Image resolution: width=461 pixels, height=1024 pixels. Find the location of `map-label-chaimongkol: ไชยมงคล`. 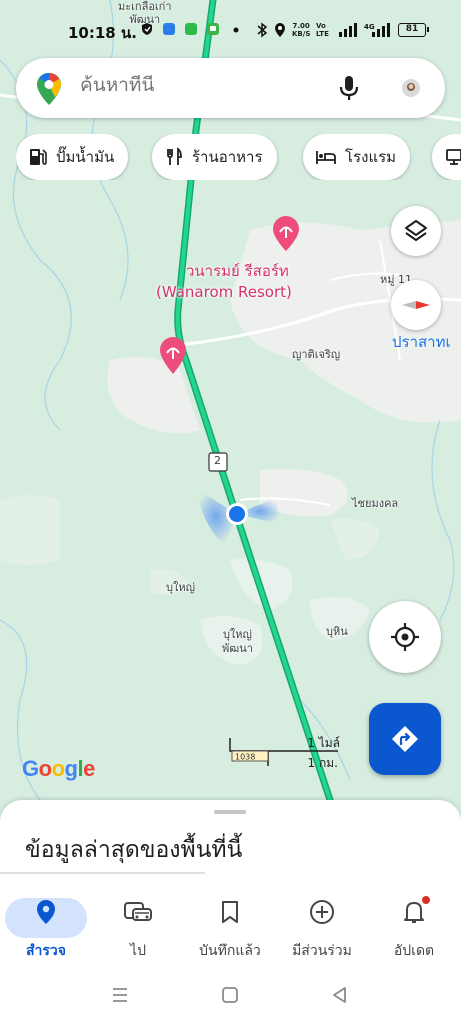

map-label-chaimongkol: ไชยมงคล is located at coordinates (375, 503).